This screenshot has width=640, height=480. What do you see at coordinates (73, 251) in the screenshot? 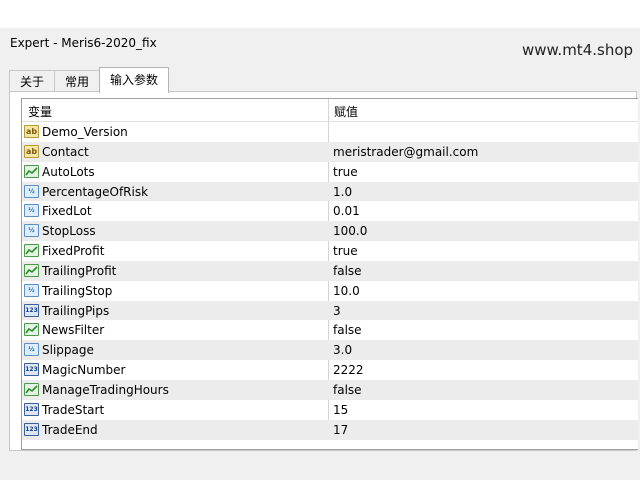
I see `variable-name: FixedProfit` at bounding box center [73, 251].